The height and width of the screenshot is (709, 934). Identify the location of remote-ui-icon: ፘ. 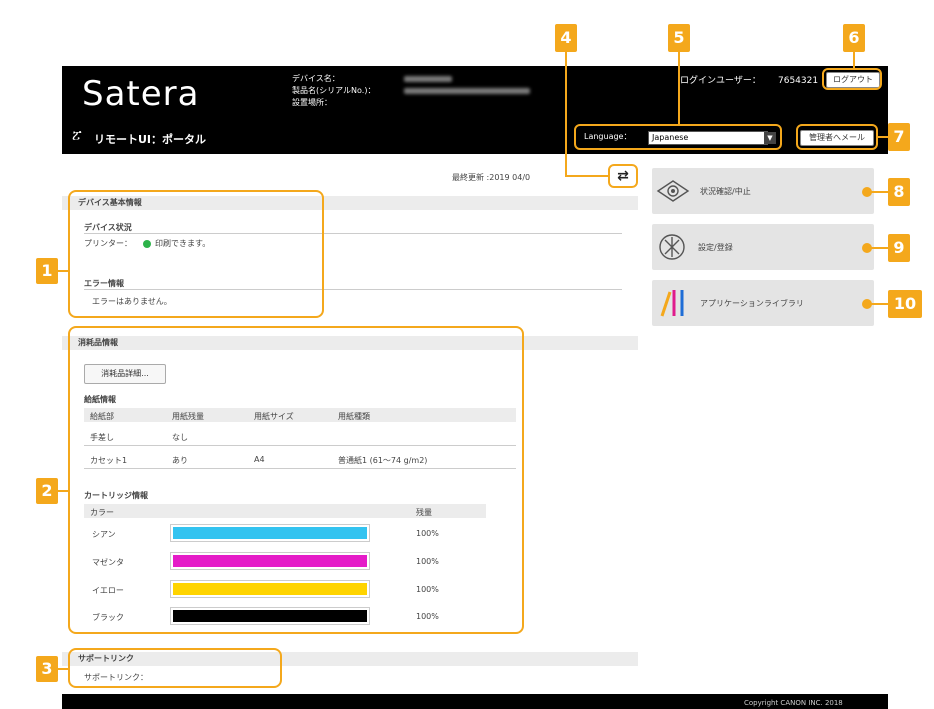
(77, 136).